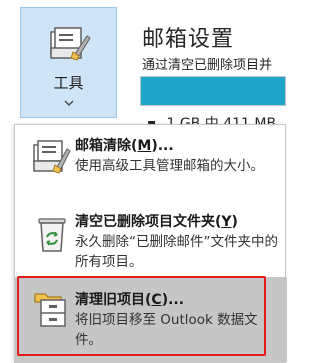 This screenshot has width=320, height=363. What do you see at coordinates (169, 166) in the screenshot?
I see `menu-item-mailbox-cleanup-description: 使用高级工具管理邮箱的大小。` at bounding box center [169, 166].